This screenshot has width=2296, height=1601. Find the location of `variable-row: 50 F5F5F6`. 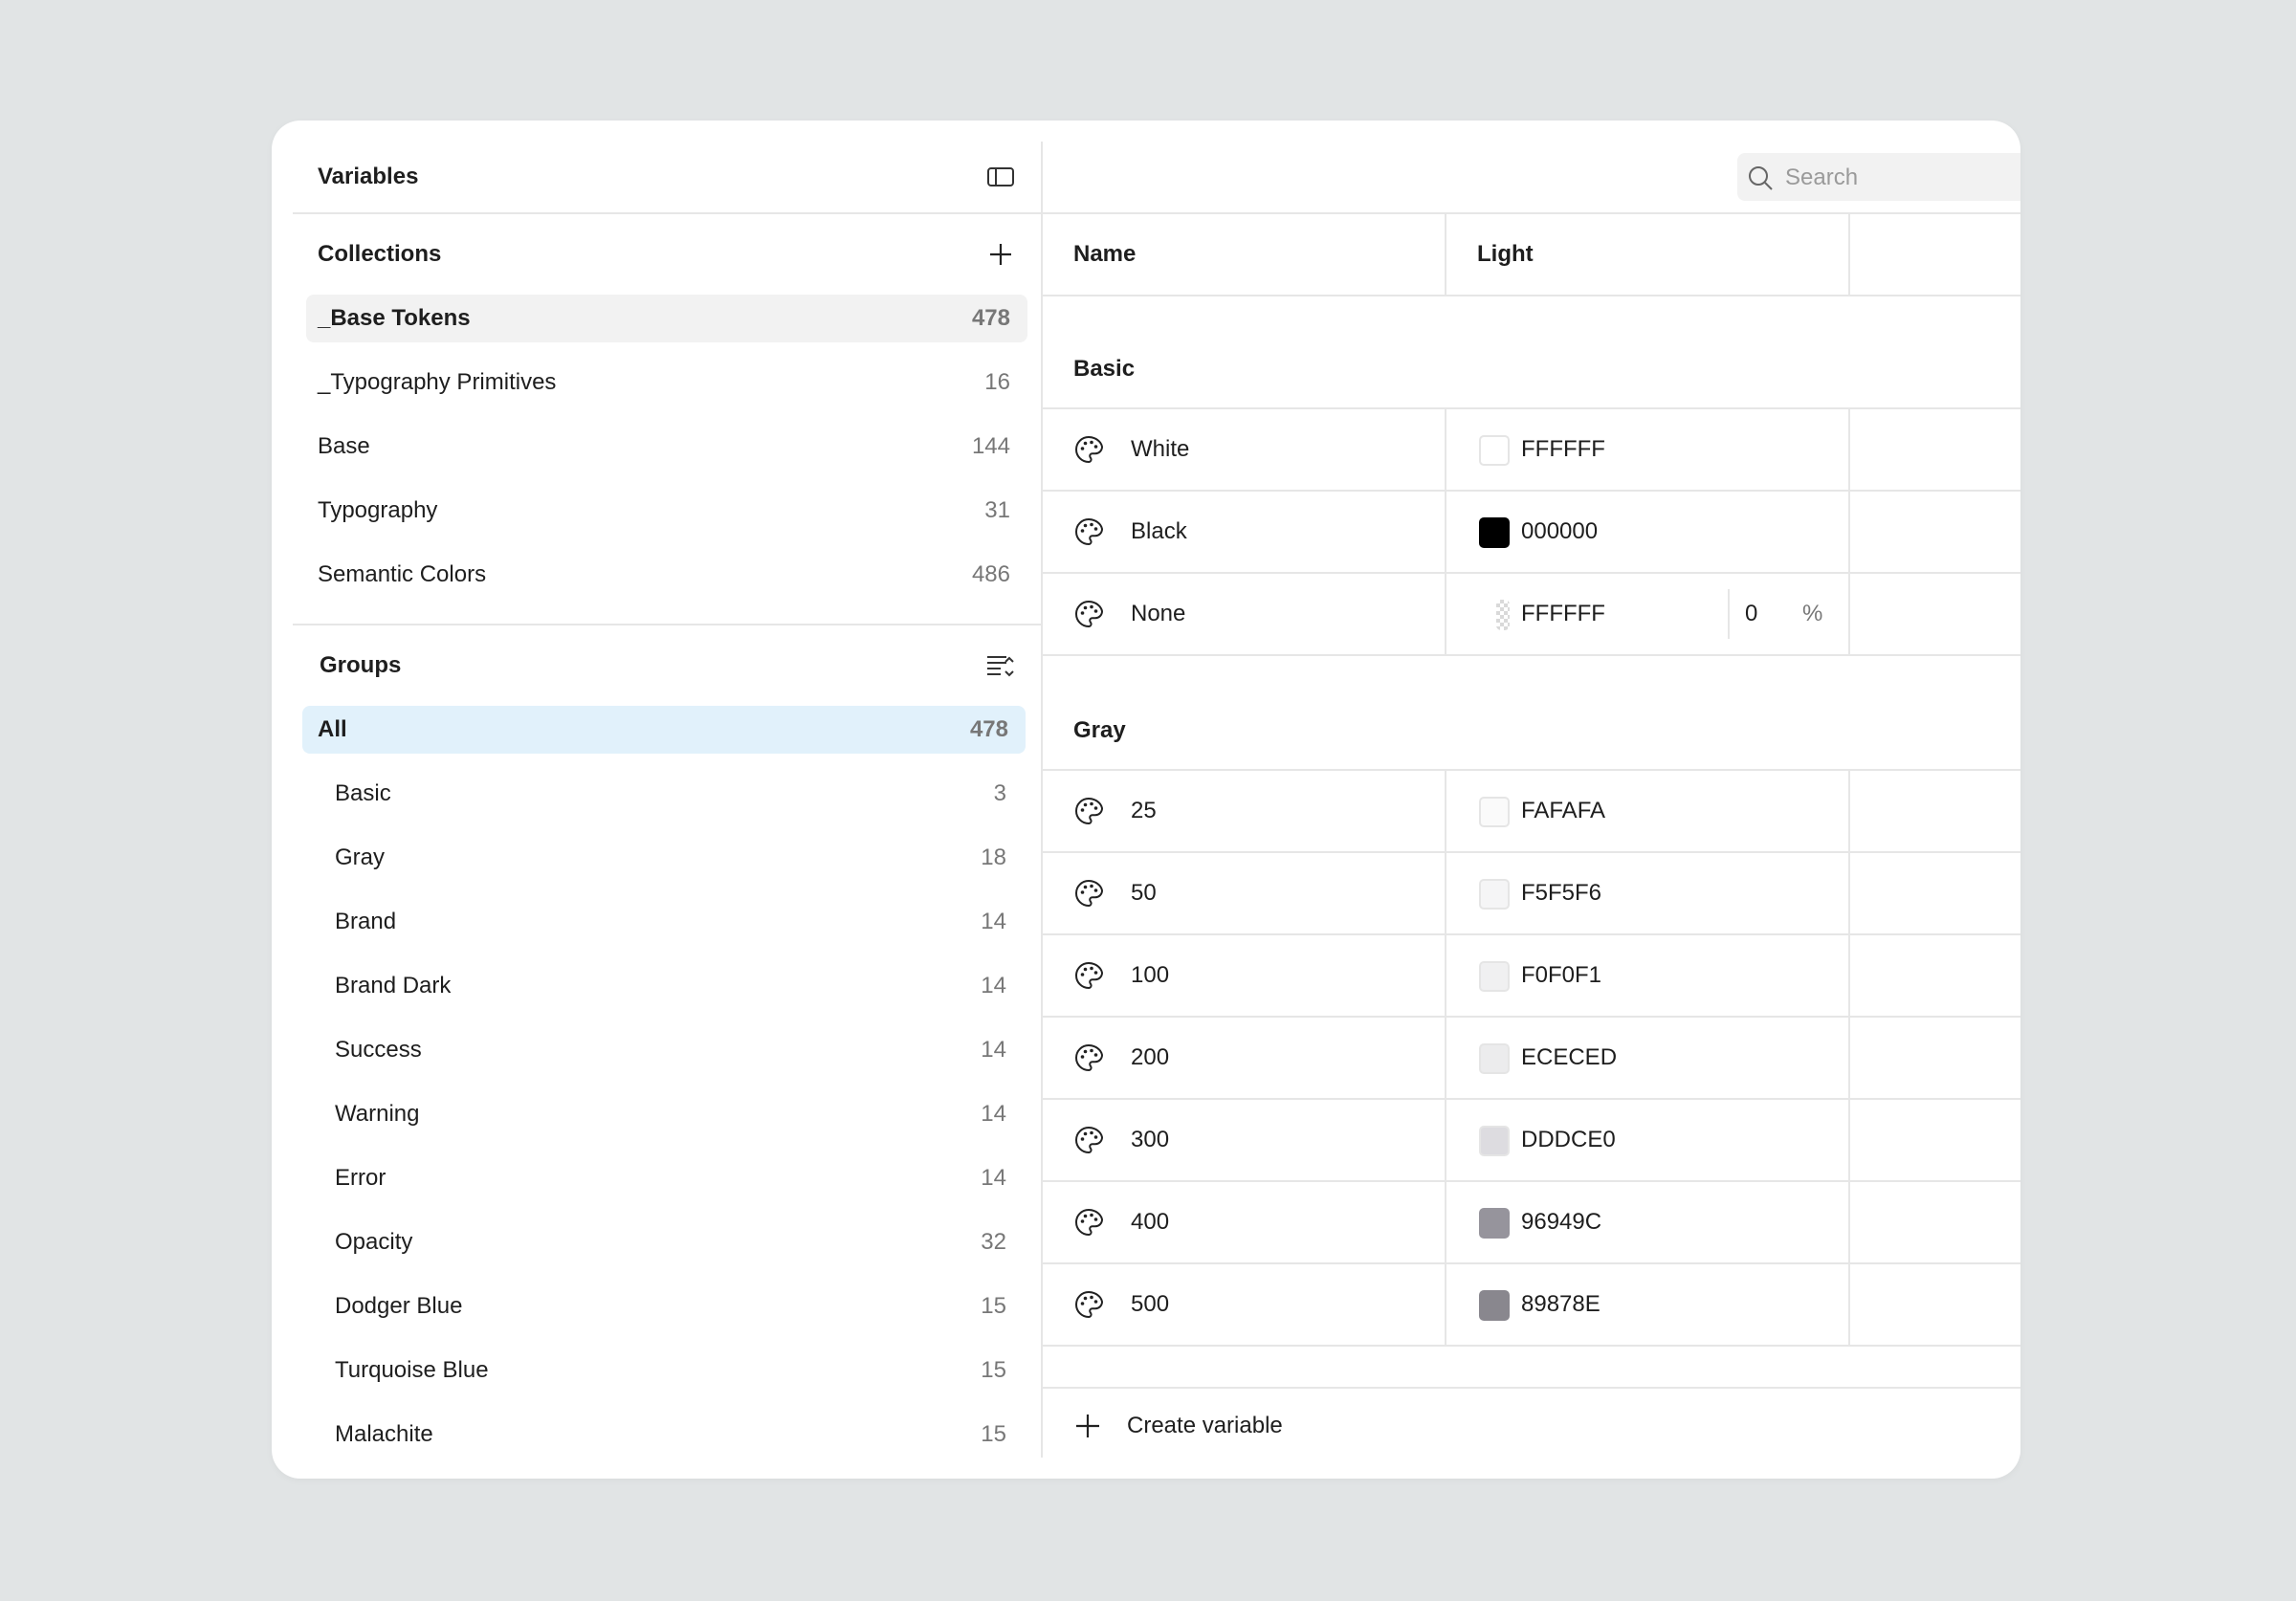

variable-row: 50 F5F5F6 is located at coordinates (1531, 894).